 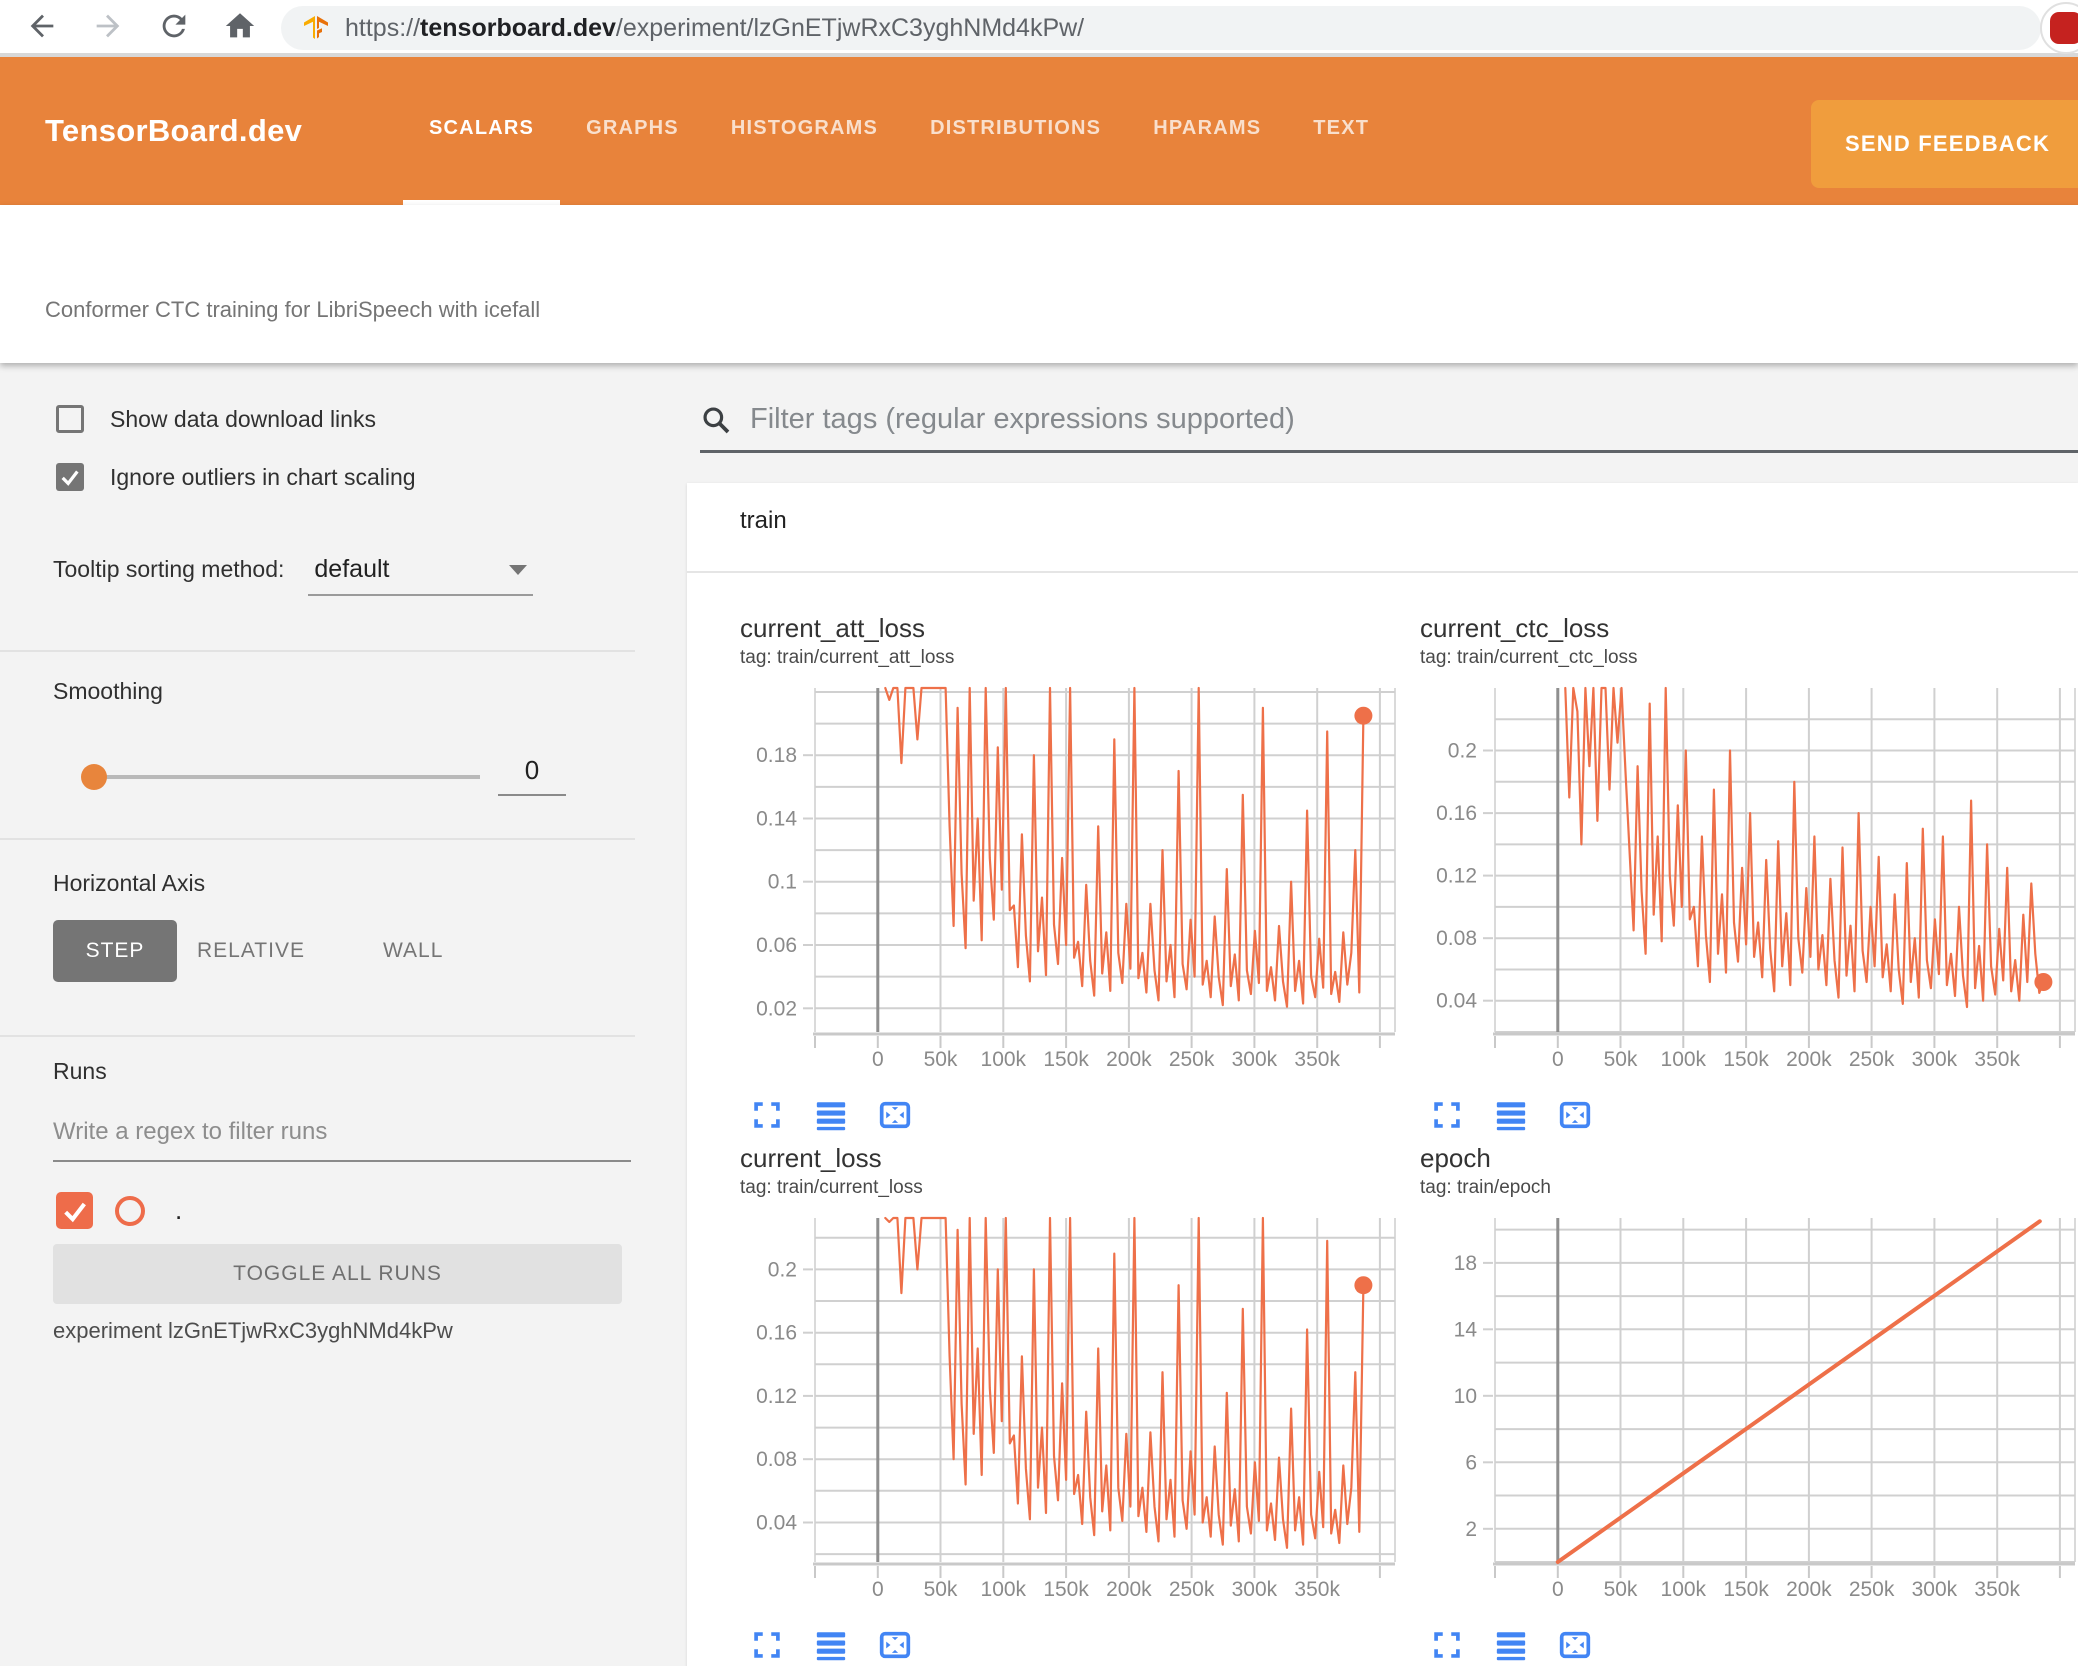 What do you see at coordinates (632, 131) in the screenshot?
I see `tab-graphs: GRAPHS` at bounding box center [632, 131].